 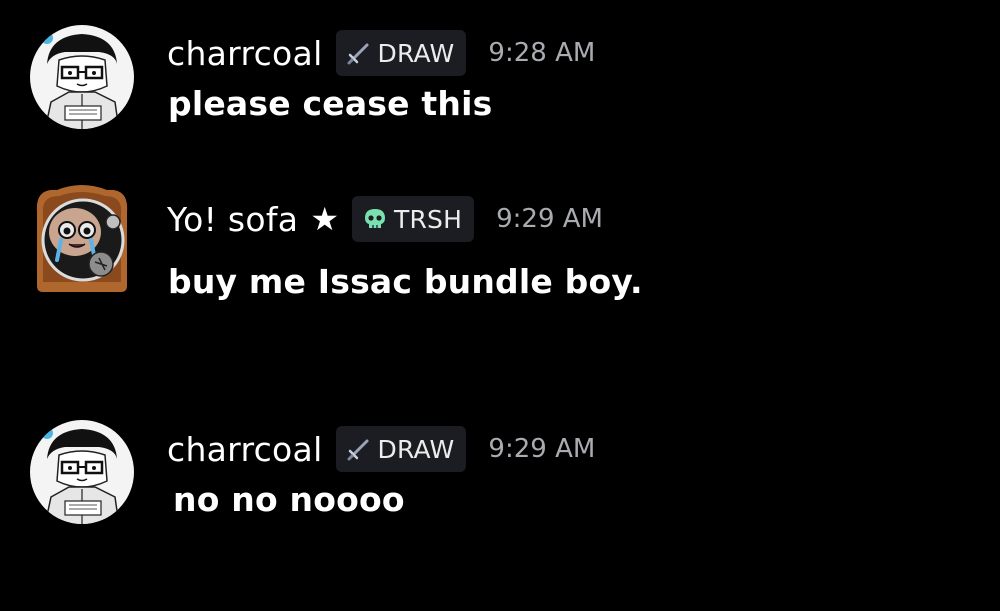 I want to click on tag-label: TRSH, so click(x=428, y=219).